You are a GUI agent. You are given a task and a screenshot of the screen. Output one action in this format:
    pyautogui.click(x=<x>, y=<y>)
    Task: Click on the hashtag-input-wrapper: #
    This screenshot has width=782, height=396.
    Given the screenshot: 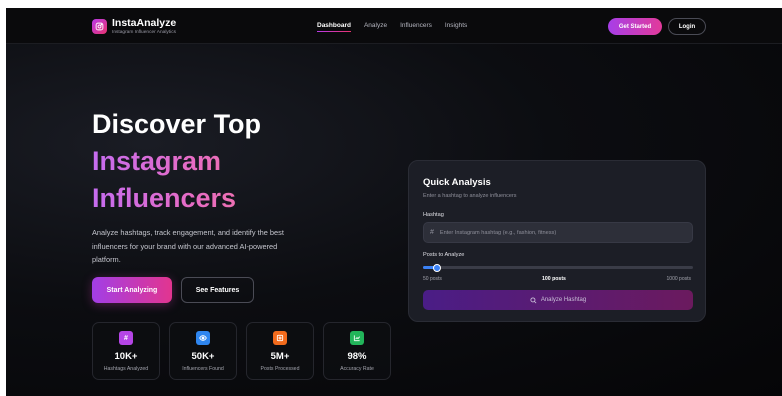 What is the action you would take?
    pyautogui.click(x=558, y=232)
    